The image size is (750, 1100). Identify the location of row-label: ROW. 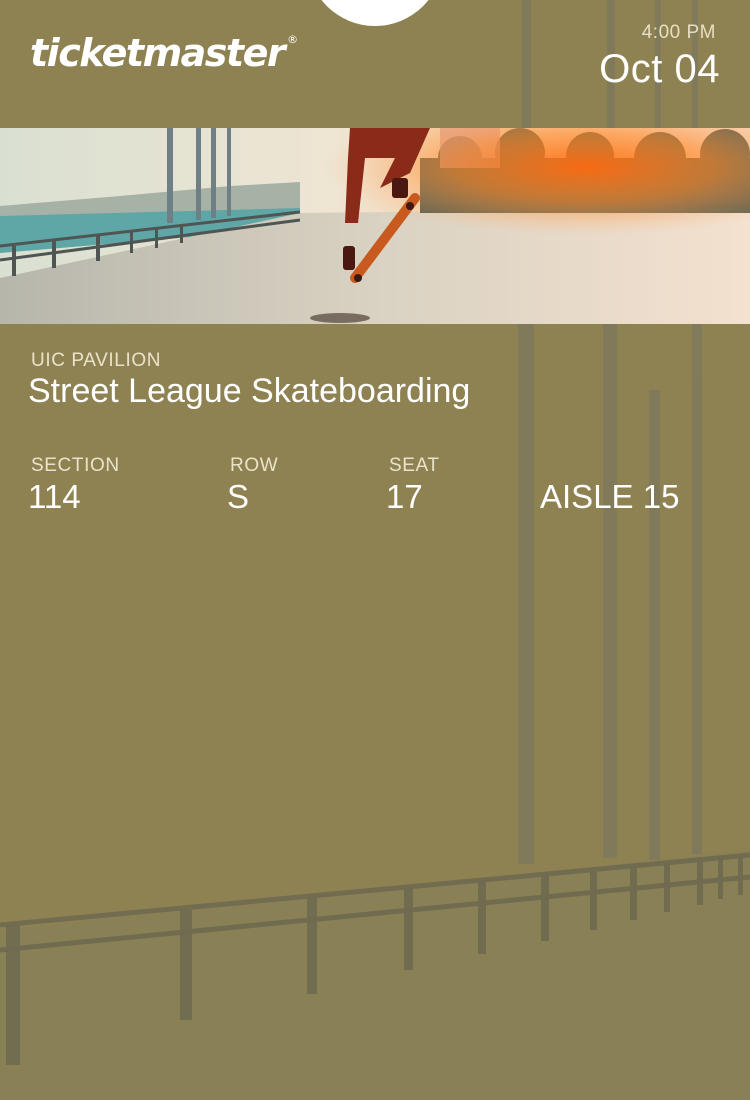
(254, 465).